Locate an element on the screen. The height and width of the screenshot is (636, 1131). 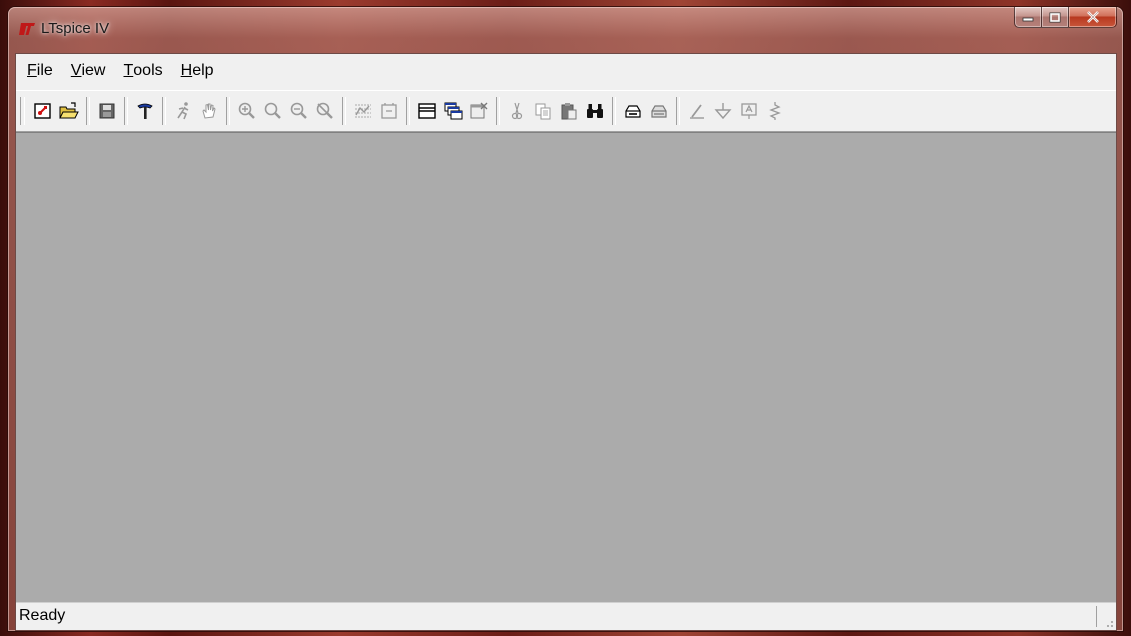
copy-icon is located at coordinates (543, 111).